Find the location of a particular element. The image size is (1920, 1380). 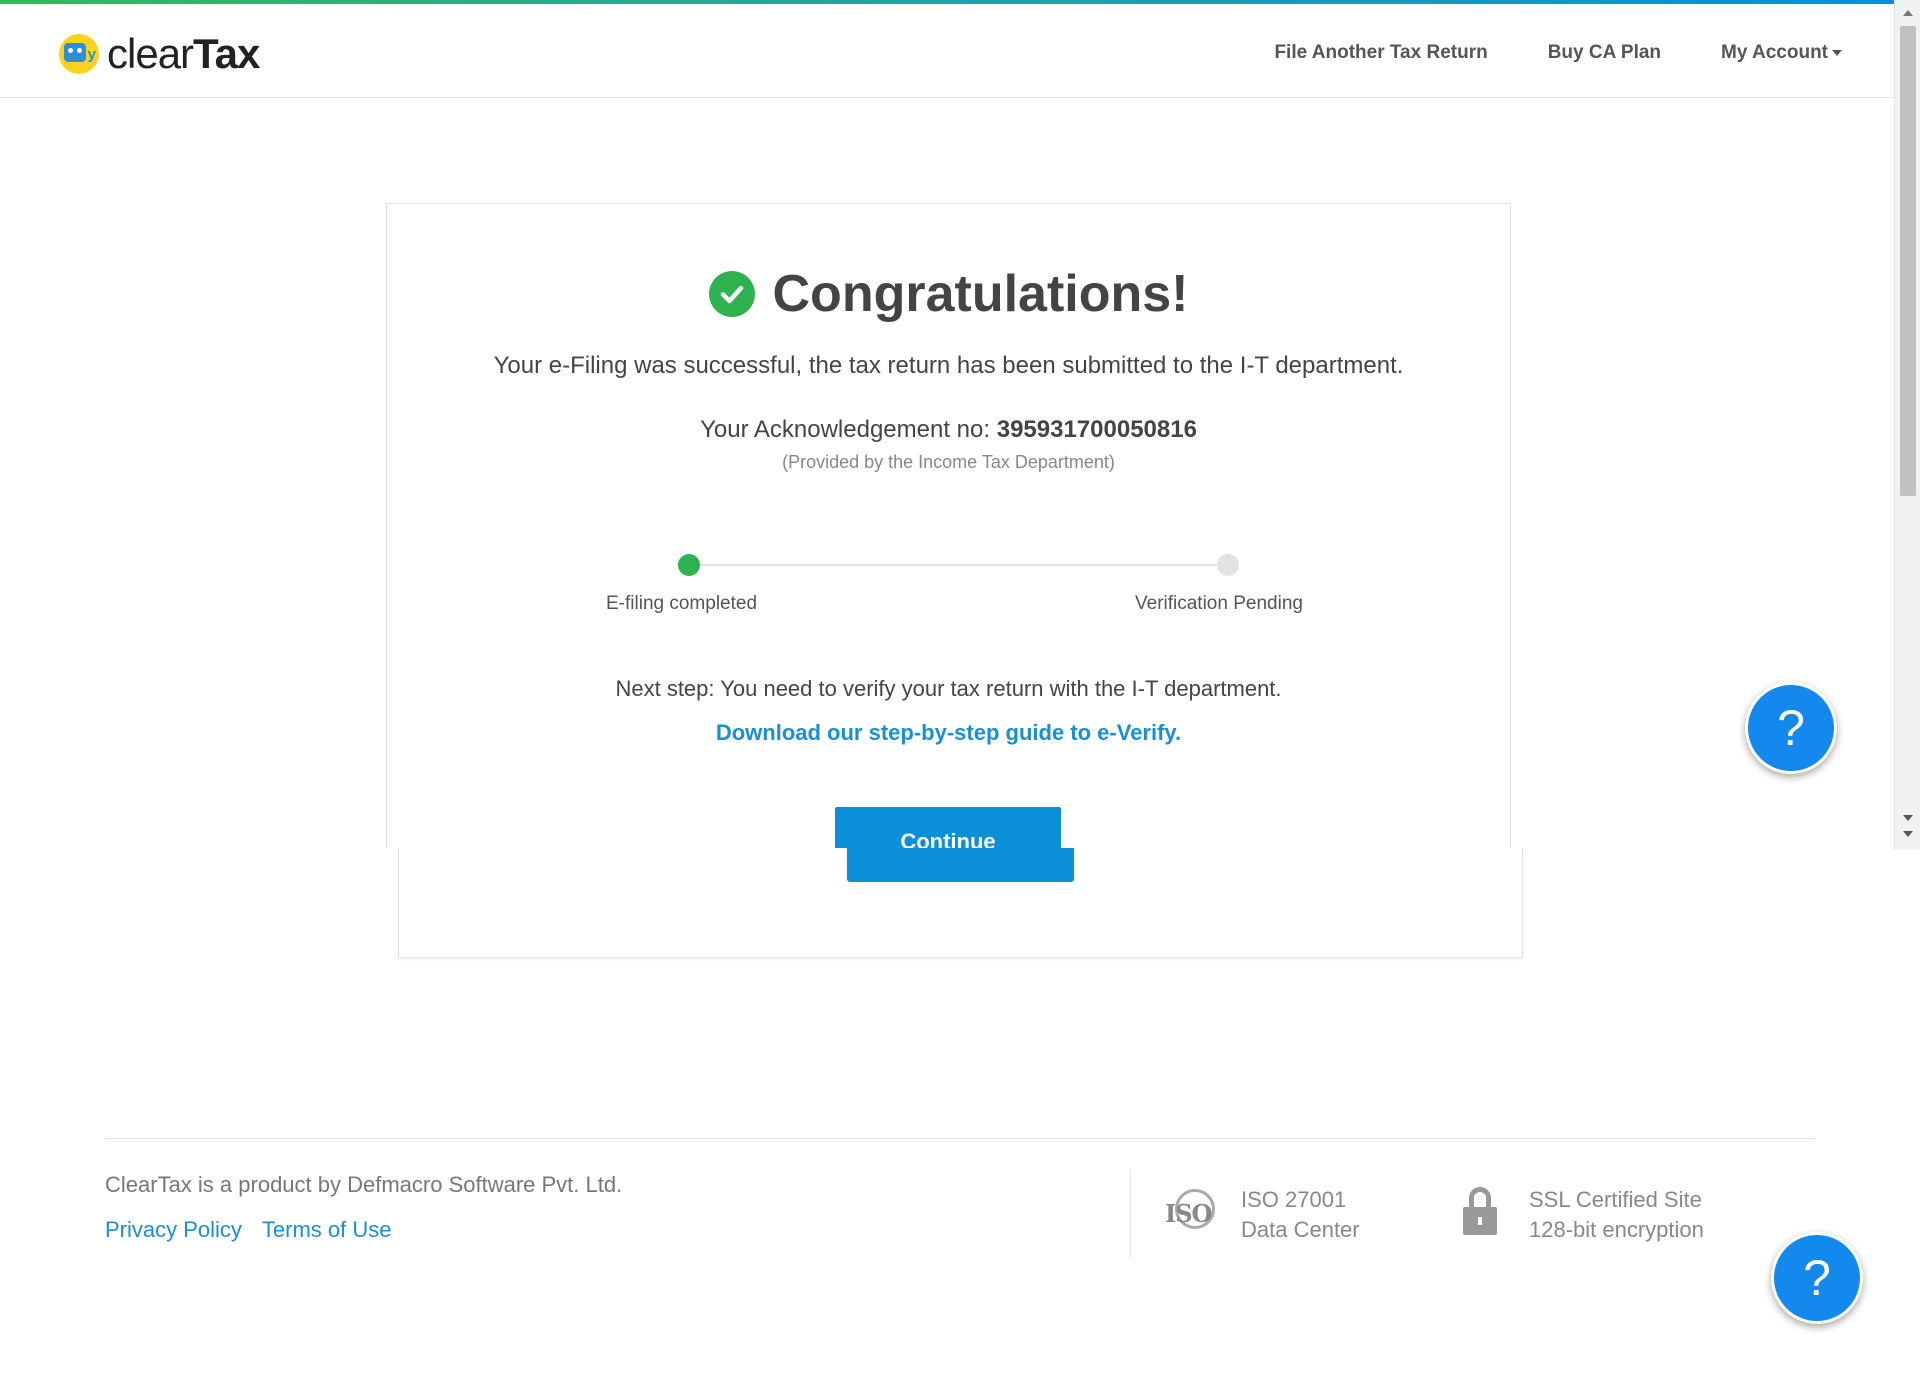

congrats-heading: Congratulations! is located at coordinates (948, 294).